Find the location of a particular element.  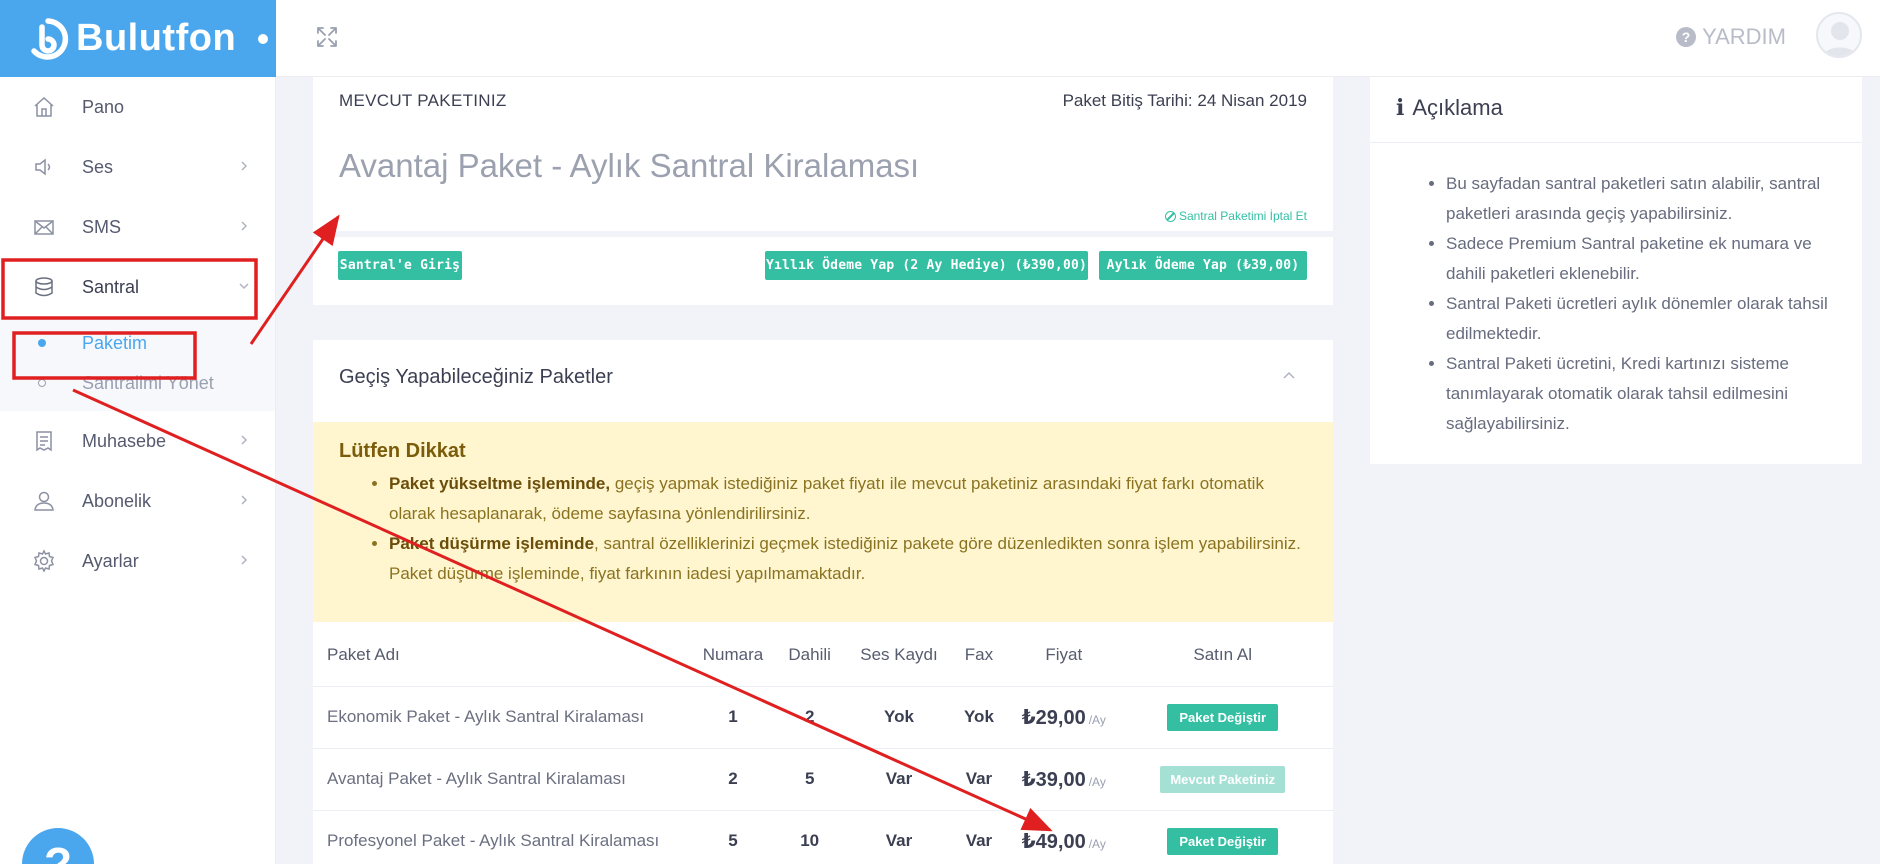

chevron-up-icon is located at coordinates (1289, 376).